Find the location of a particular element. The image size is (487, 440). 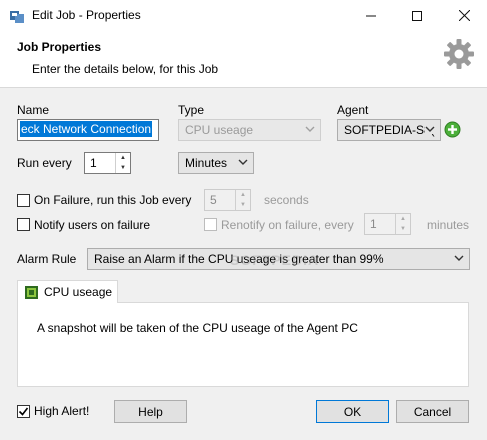

minimize-icon is located at coordinates (371, 15).